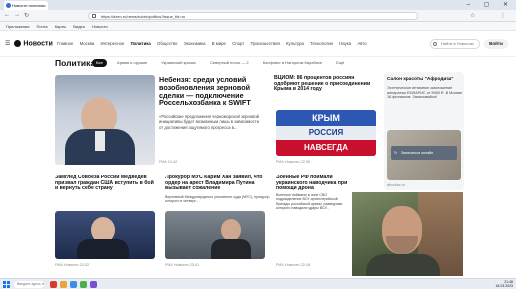 The width and height of the screenshot is (516, 289). I want to click on bookmarks-bar: Приложения Почта Карты Видео Новости, so click(258, 26).